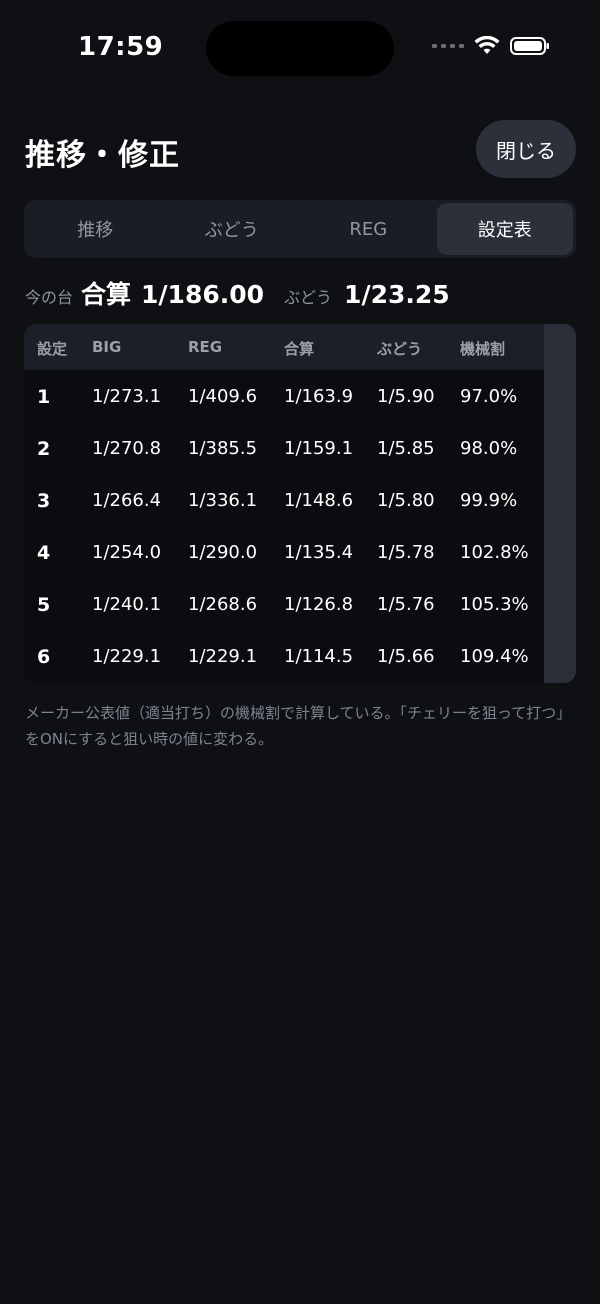 Image resolution: width=600 pixels, height=1304 pixels. What do you see at coordinates (52, 349) in the screenshot?
I see `column-header: 設定` at bounding box center [52, 349].